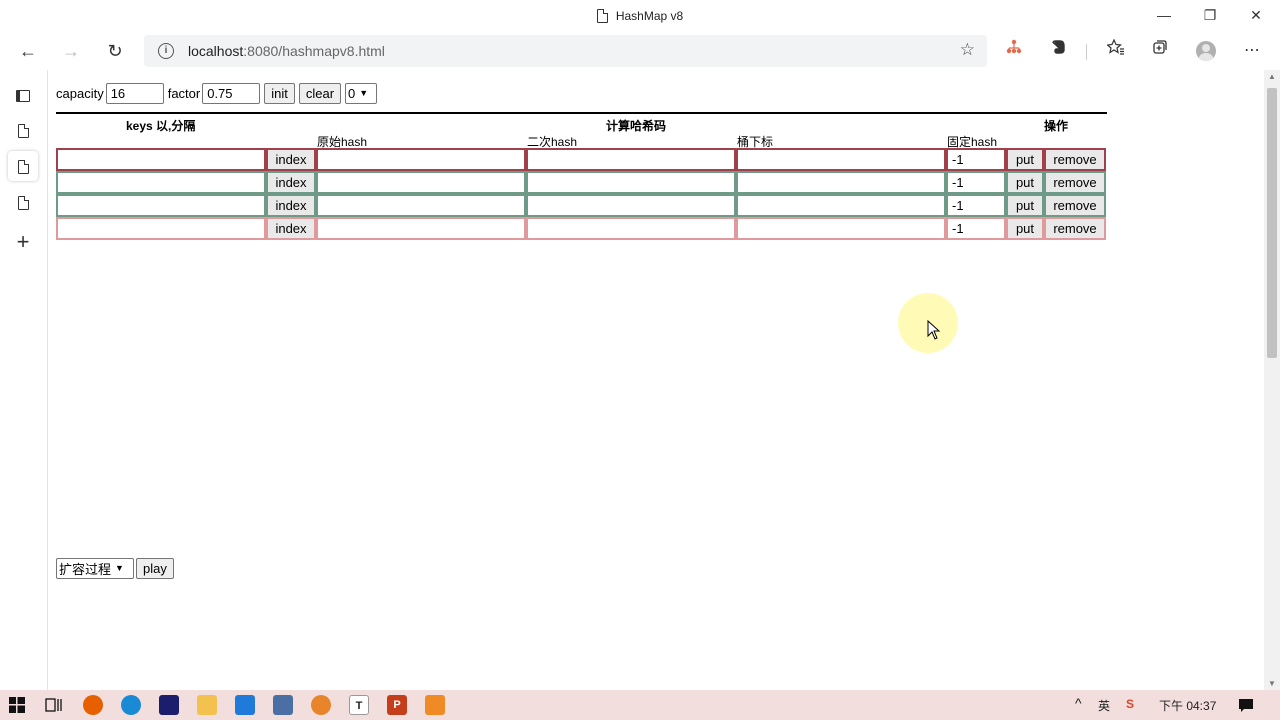 This screenshot has width=1280, height=720. I want to click on plus-icon: +, so click(23, 241).